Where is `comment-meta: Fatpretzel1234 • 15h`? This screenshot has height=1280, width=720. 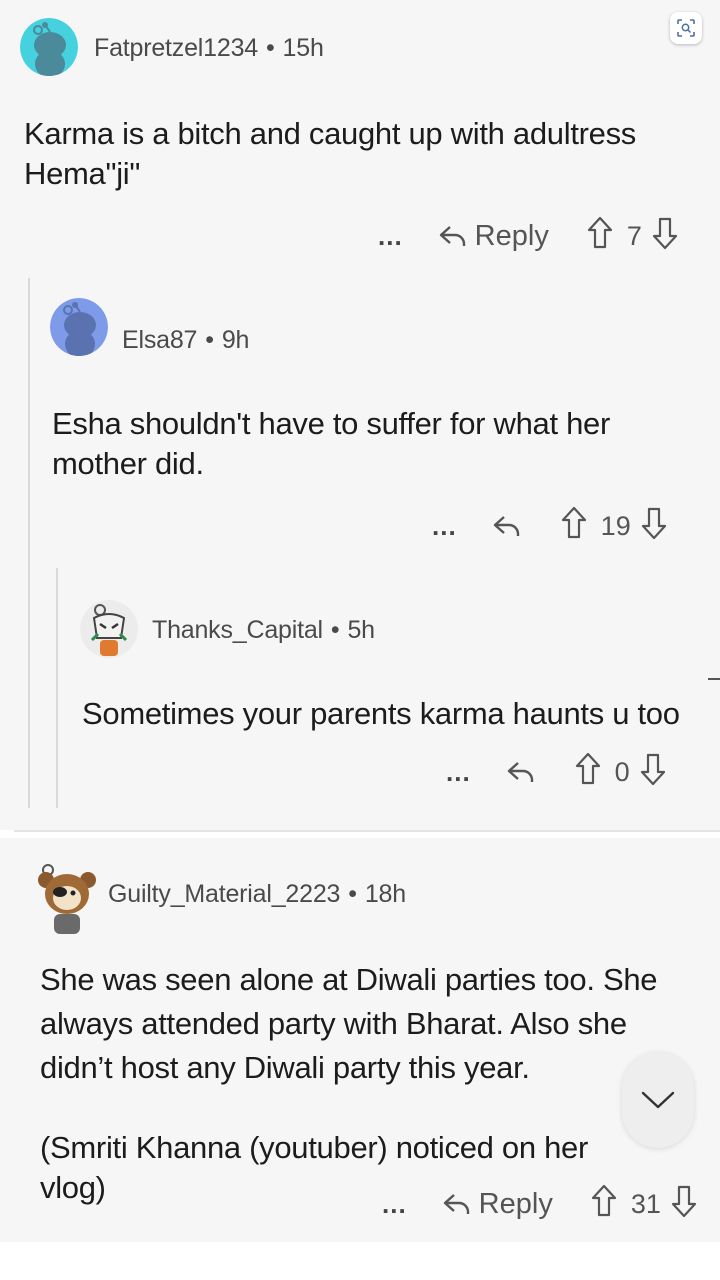
comment-meta: Fatpretzel1234 • 15h is located at coordinates (209, 48).